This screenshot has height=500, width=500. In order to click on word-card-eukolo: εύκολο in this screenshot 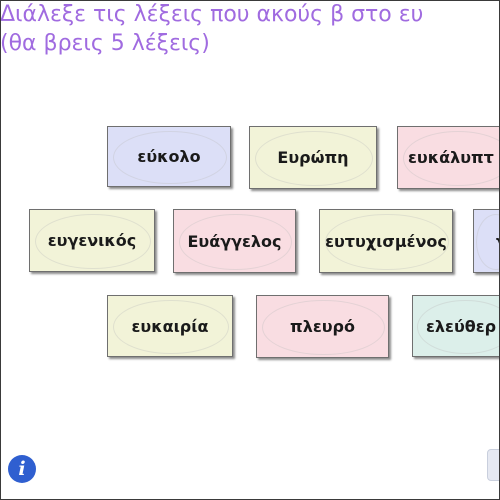, I will do `click(169, 156)`.